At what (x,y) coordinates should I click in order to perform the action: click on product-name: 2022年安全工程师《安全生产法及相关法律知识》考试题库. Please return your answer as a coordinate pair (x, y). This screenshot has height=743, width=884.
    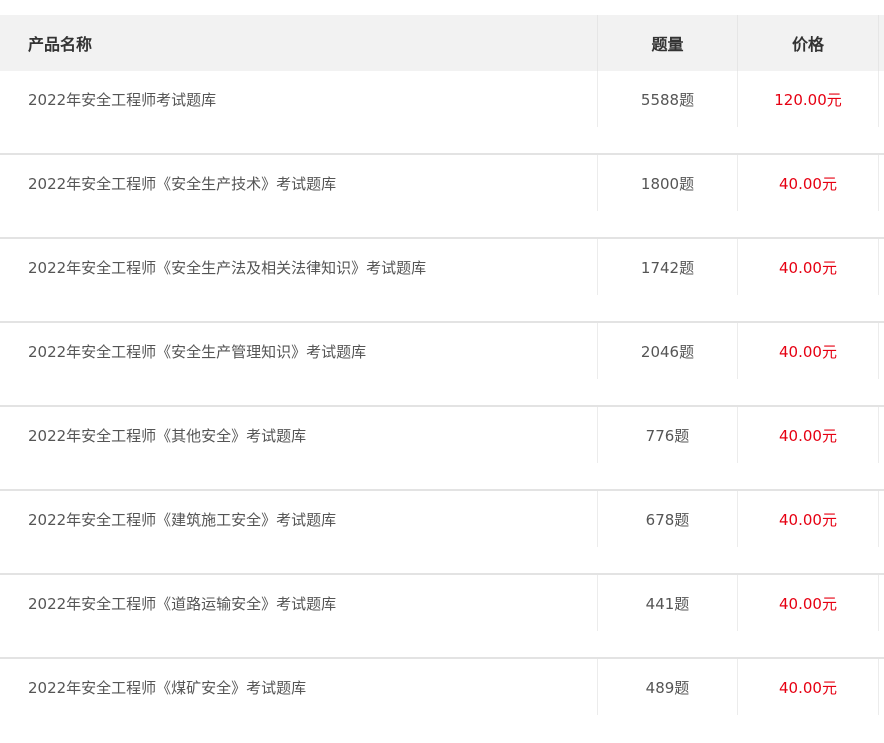
    Looking at the image, I should click on (298, 267).